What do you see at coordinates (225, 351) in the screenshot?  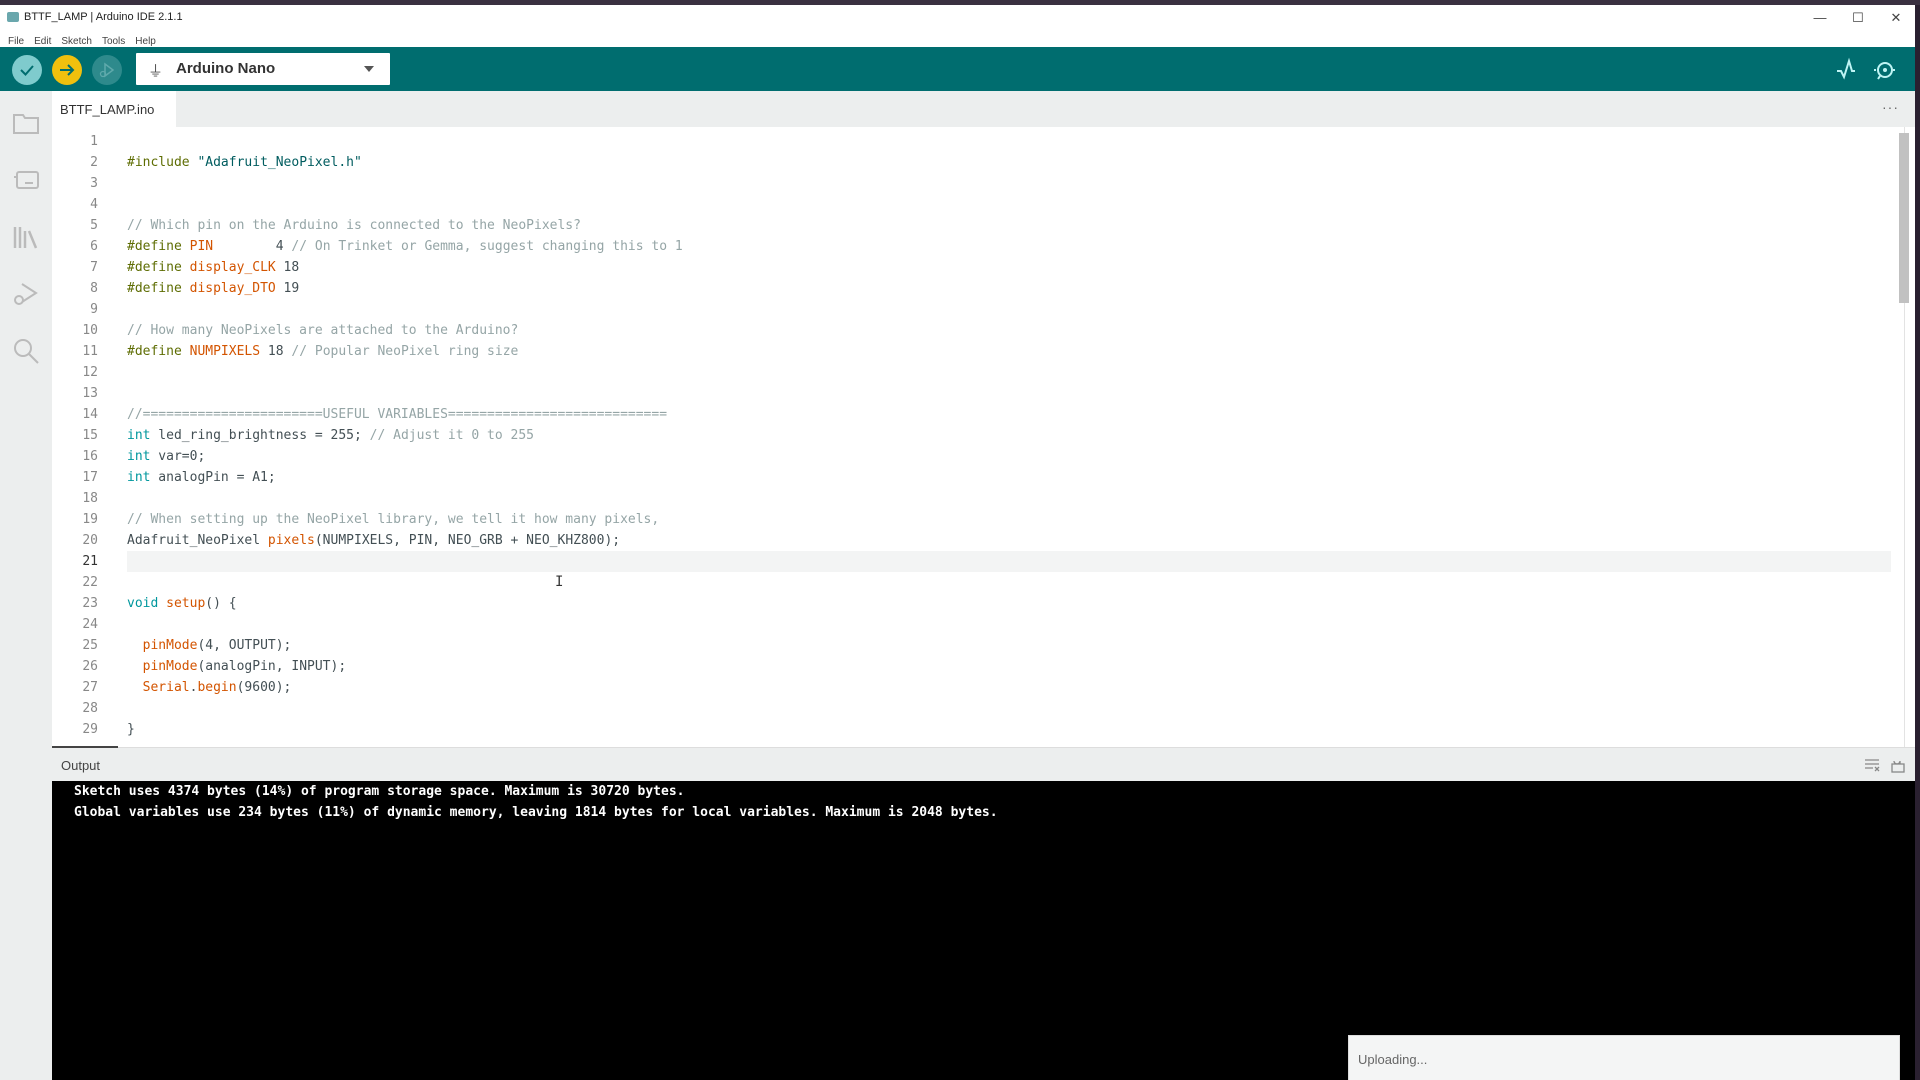 I see `code-token: NUMPIXELS` at bounding box center [225, 351].